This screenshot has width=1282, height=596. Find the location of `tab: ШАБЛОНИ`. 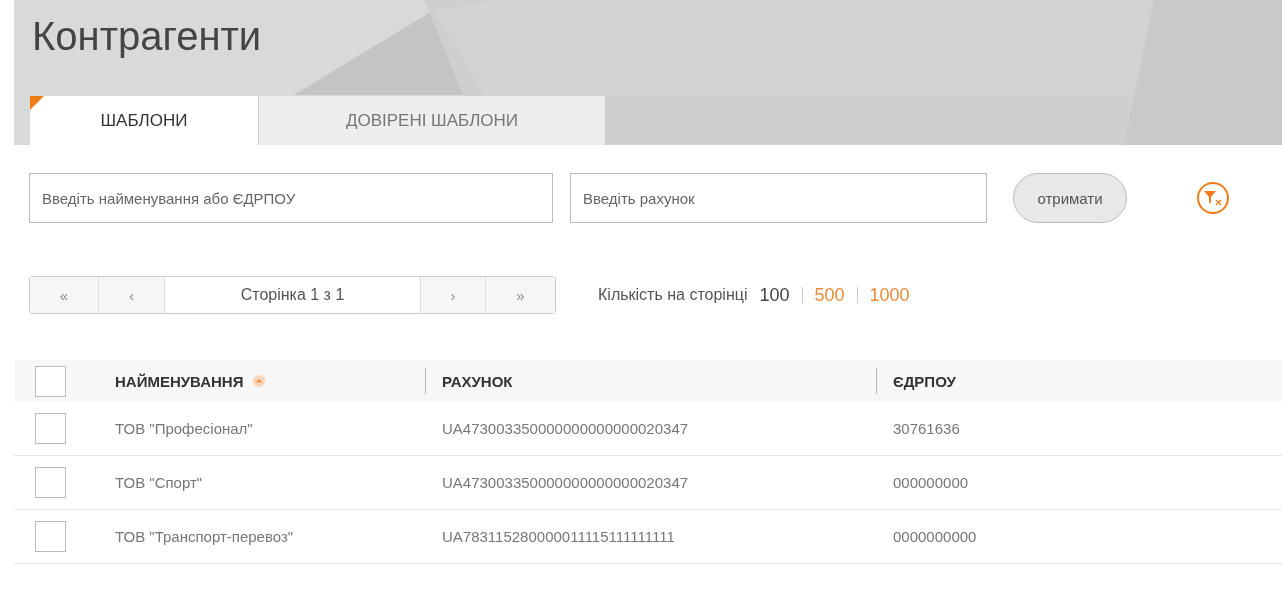

tab: ШАБЛОНИ is located at coordinates (144, 120).